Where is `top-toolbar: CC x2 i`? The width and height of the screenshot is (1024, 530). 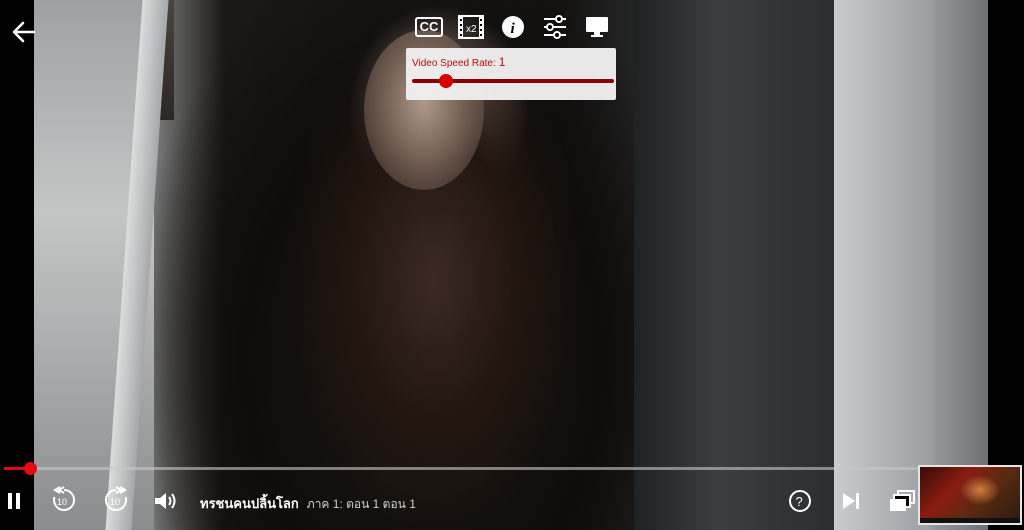
top-toolbar: CC x2 i is located at coordinates (513, 28).